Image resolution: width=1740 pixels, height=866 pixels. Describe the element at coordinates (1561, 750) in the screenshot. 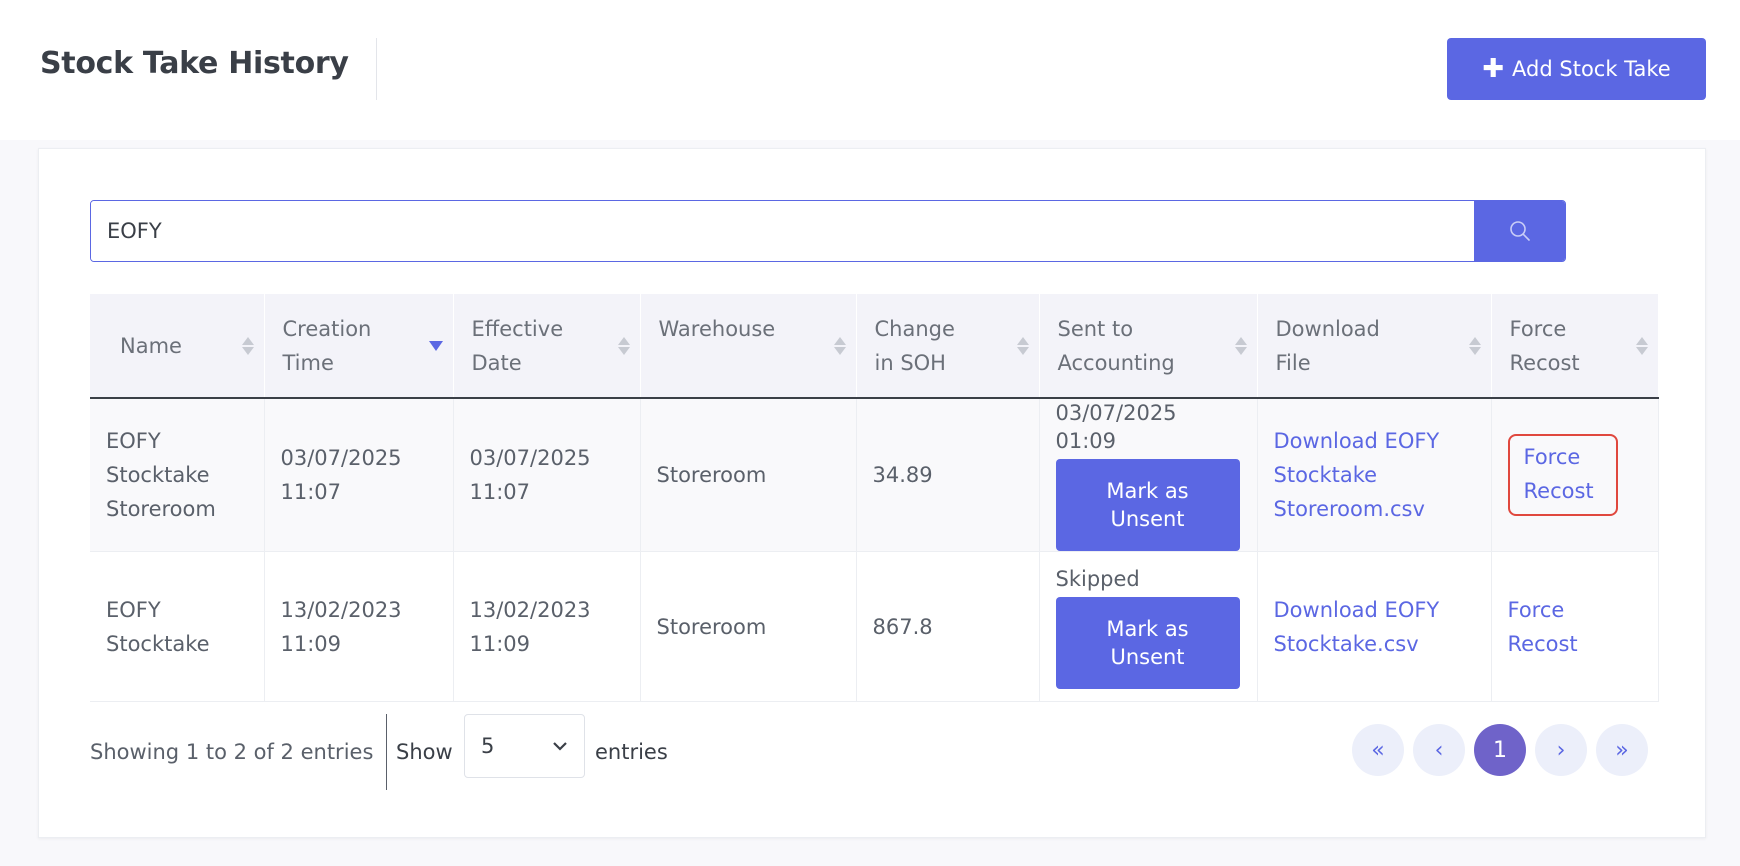

I see `next-page-button: ›` at that location.